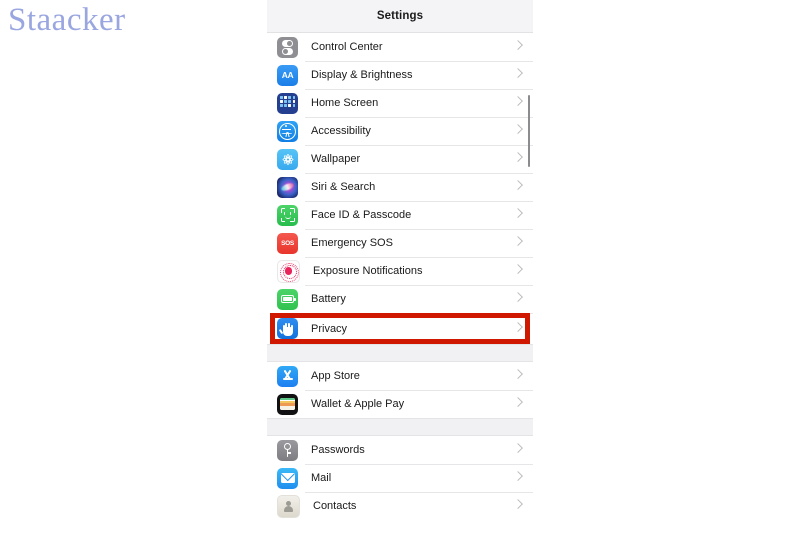 Image resolution: width=800 pixels, height=533 pixels. I want to click on settings-row-wallpaper: Wallpaper, so click(400, 159).